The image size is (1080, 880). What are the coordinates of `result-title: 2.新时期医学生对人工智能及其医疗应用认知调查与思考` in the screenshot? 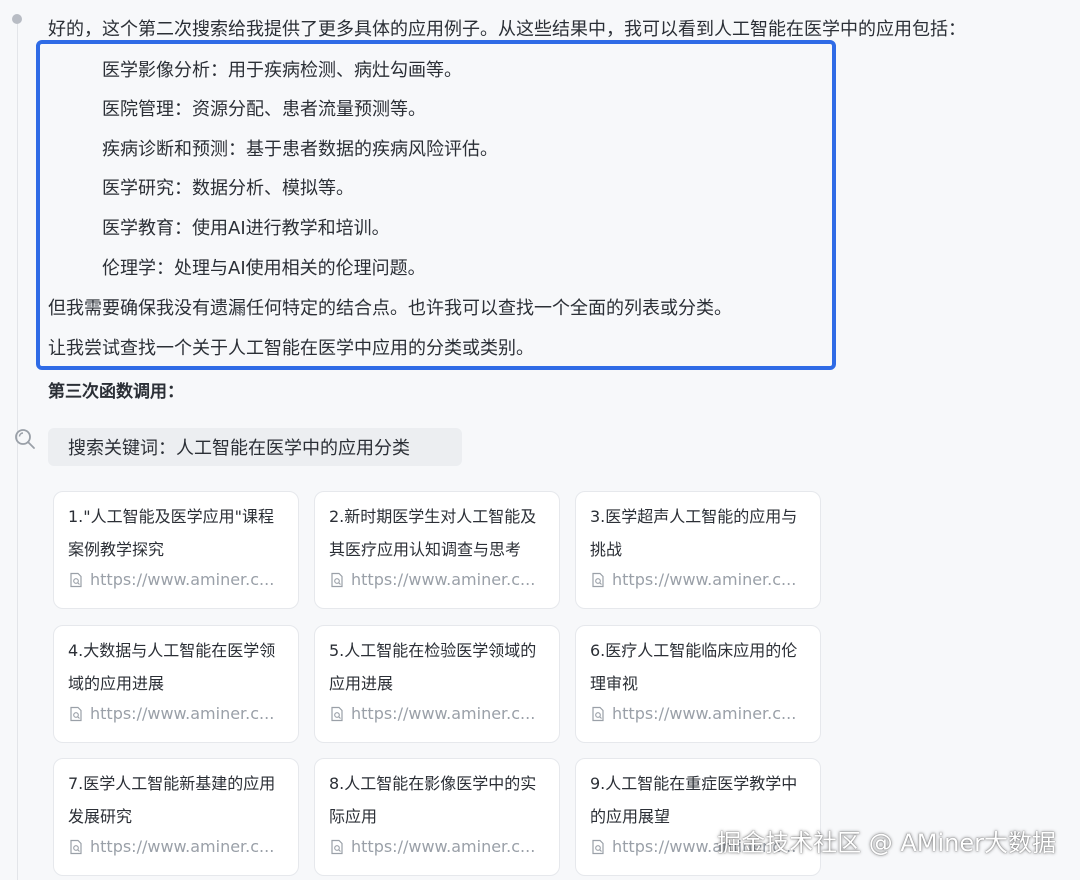 It's located at (433, 533).